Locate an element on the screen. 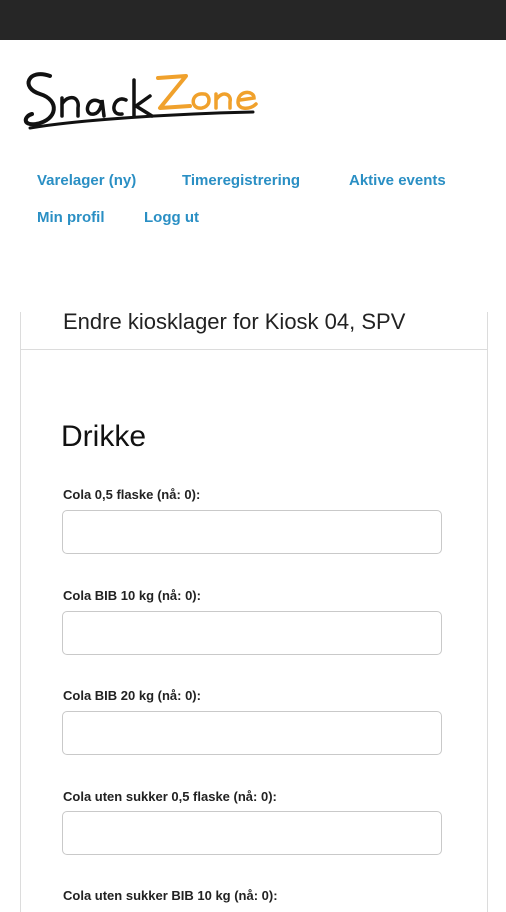 The width and height of the screenshot is (506, 912). logo-graphic is located at coordinates (140, 101).